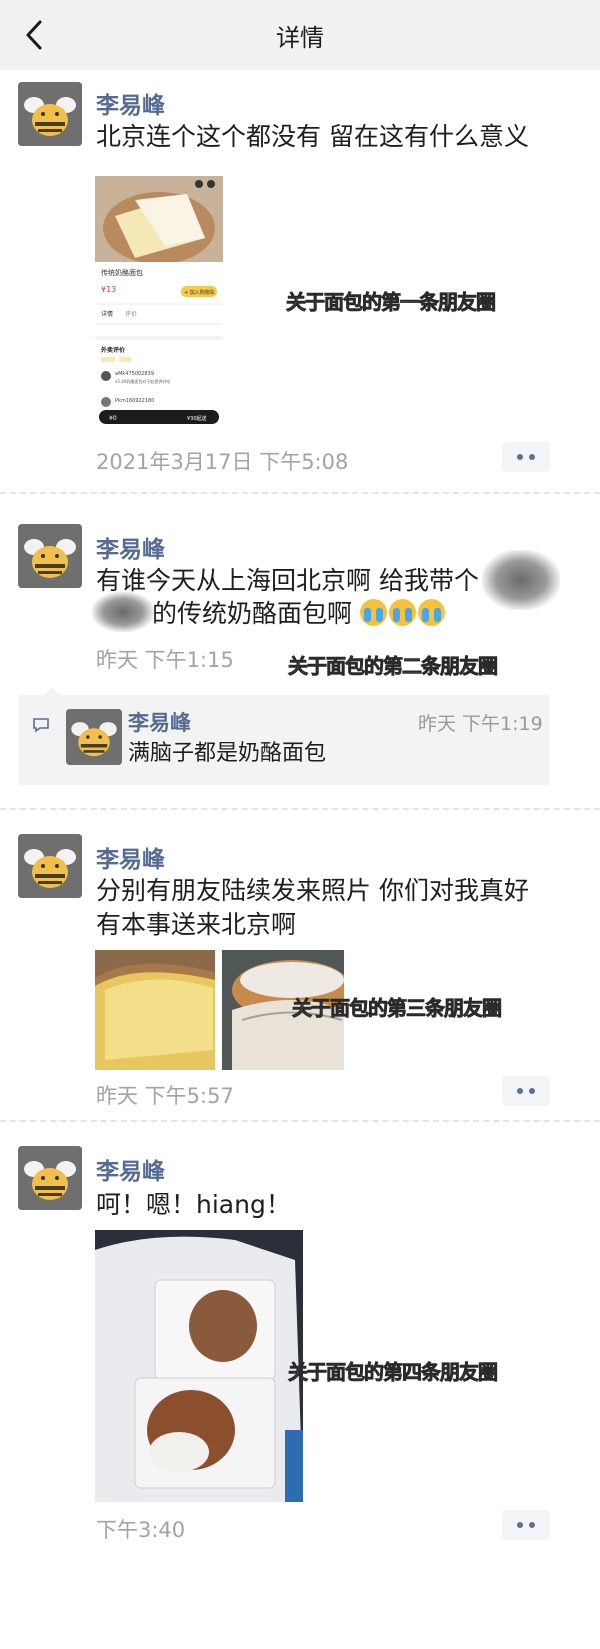 This screenshot has width=600, height=1649. What do you see at coordinates (159, 722) in the screenshot?
I see `comment-author: 李易峰` at bounding box center [159, 722].